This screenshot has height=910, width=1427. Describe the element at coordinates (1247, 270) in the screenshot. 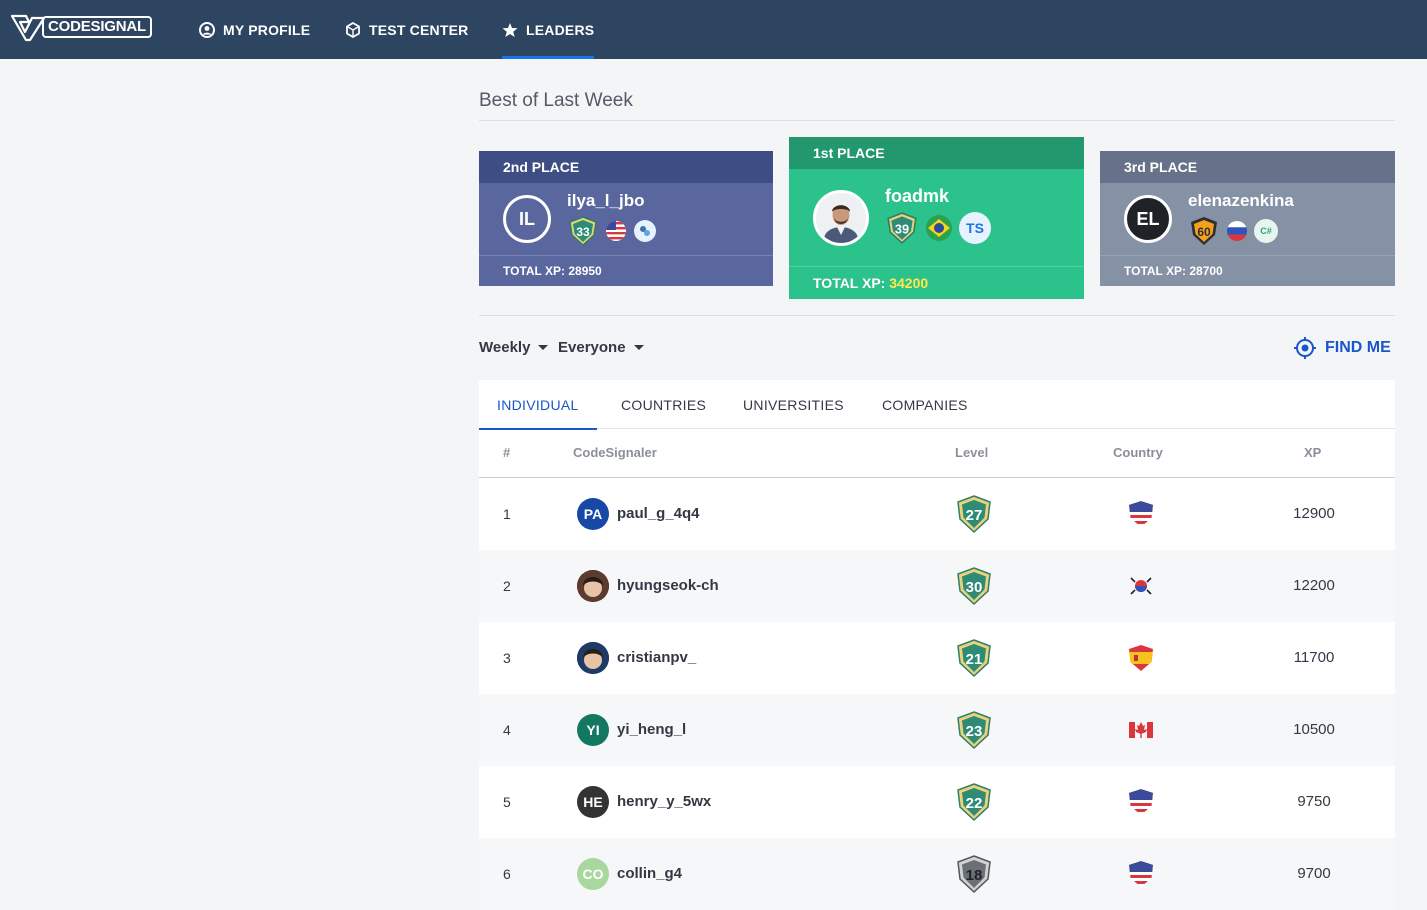

I see `total-xp: TOTAL XP: 28700` at that location.